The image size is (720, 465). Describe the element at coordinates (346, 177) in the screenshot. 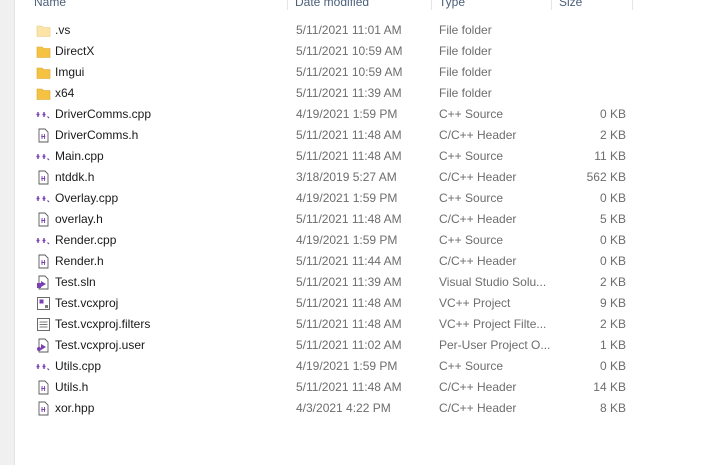

I see `file-date-modified: 3/18/2019 5:27 AM` at that location.